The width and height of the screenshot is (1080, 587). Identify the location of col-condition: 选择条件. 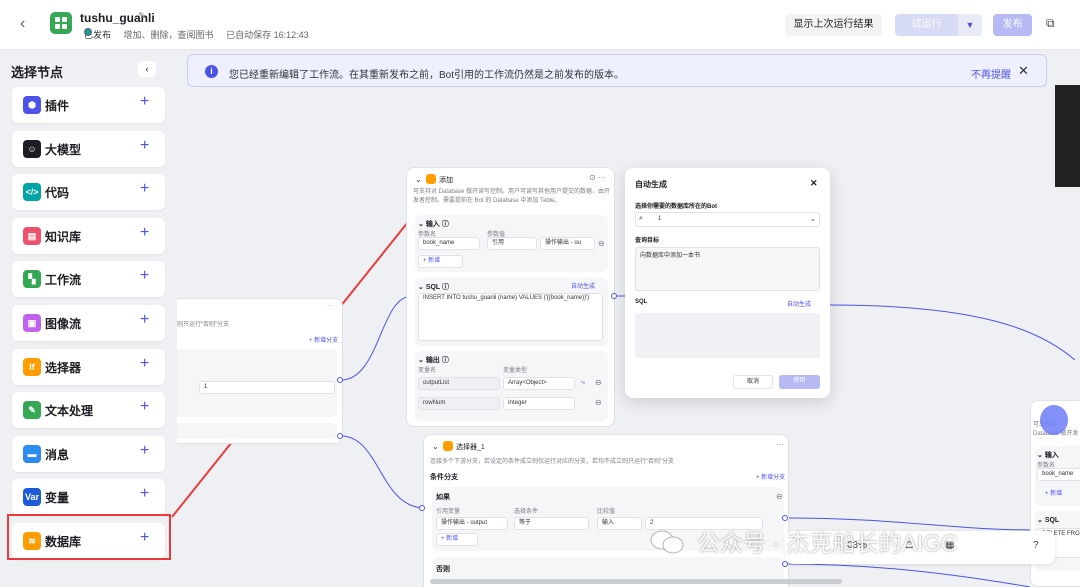
(526, 512).